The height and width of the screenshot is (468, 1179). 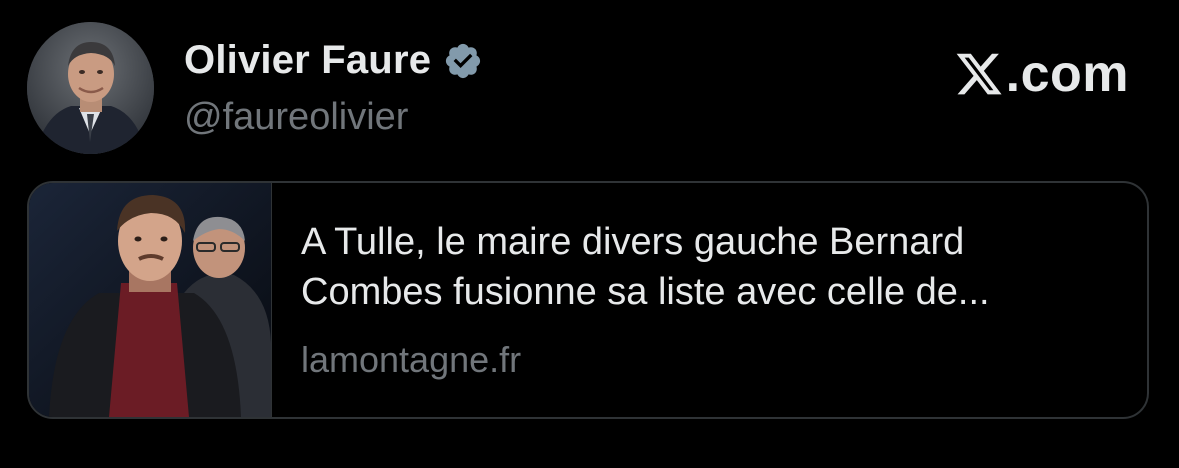 I want to click on brand-mark: .com, so click(x=1041, y=74).